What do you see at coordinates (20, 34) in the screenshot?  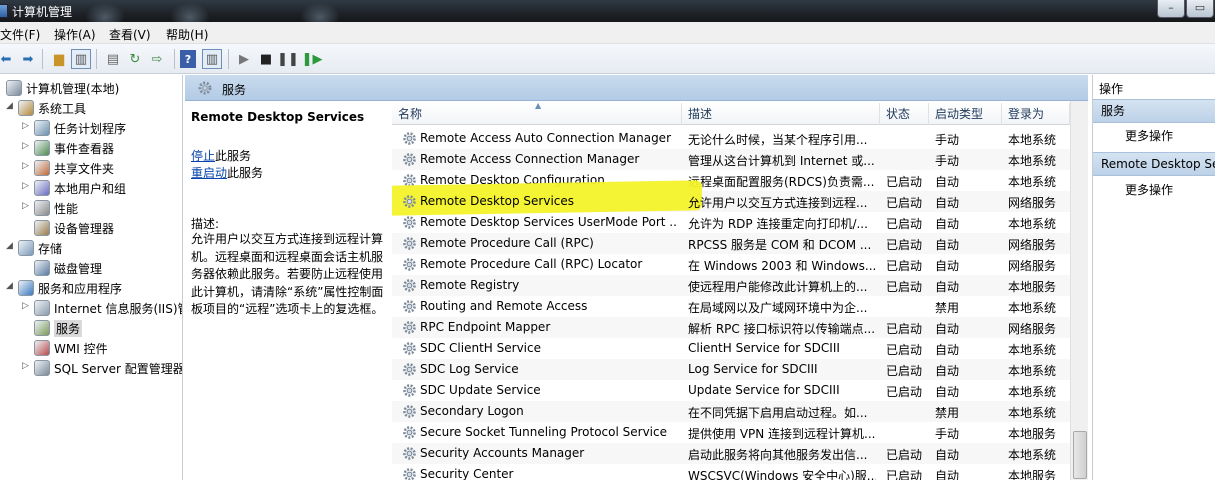 I see `menu-file: 文件(F)` at bounding box center [20, 34].